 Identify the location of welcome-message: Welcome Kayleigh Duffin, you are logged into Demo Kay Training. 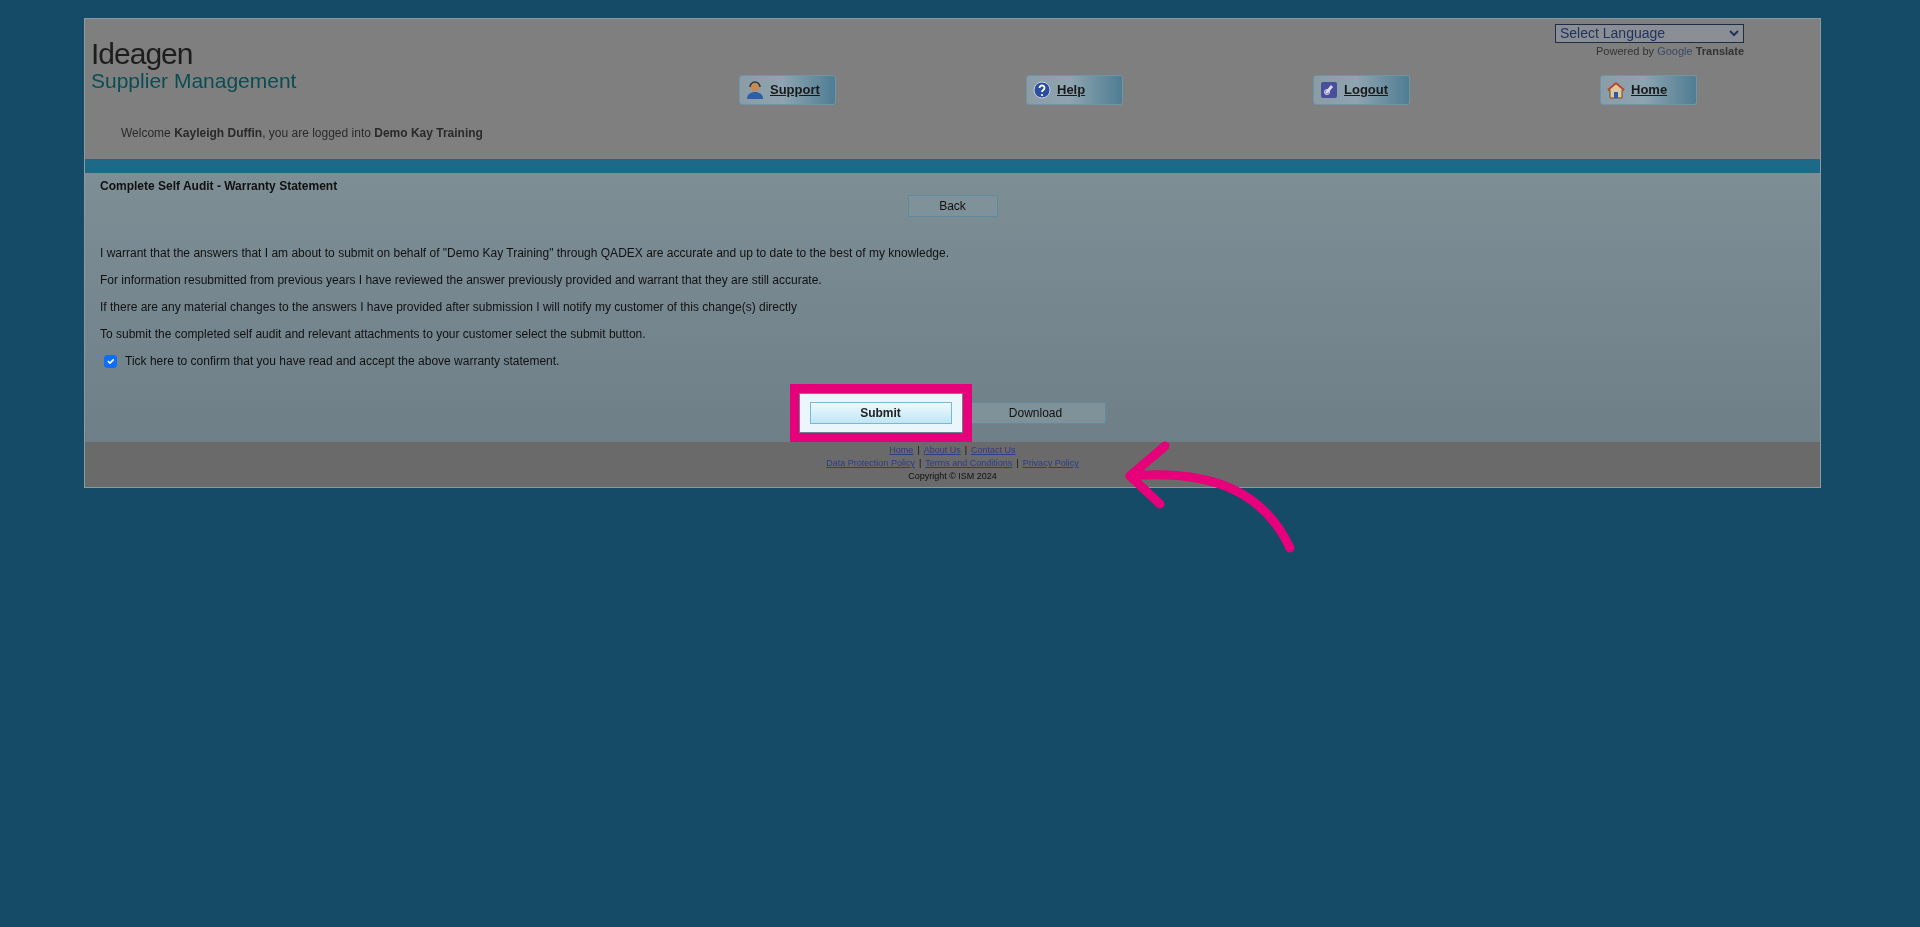
(302, 134).